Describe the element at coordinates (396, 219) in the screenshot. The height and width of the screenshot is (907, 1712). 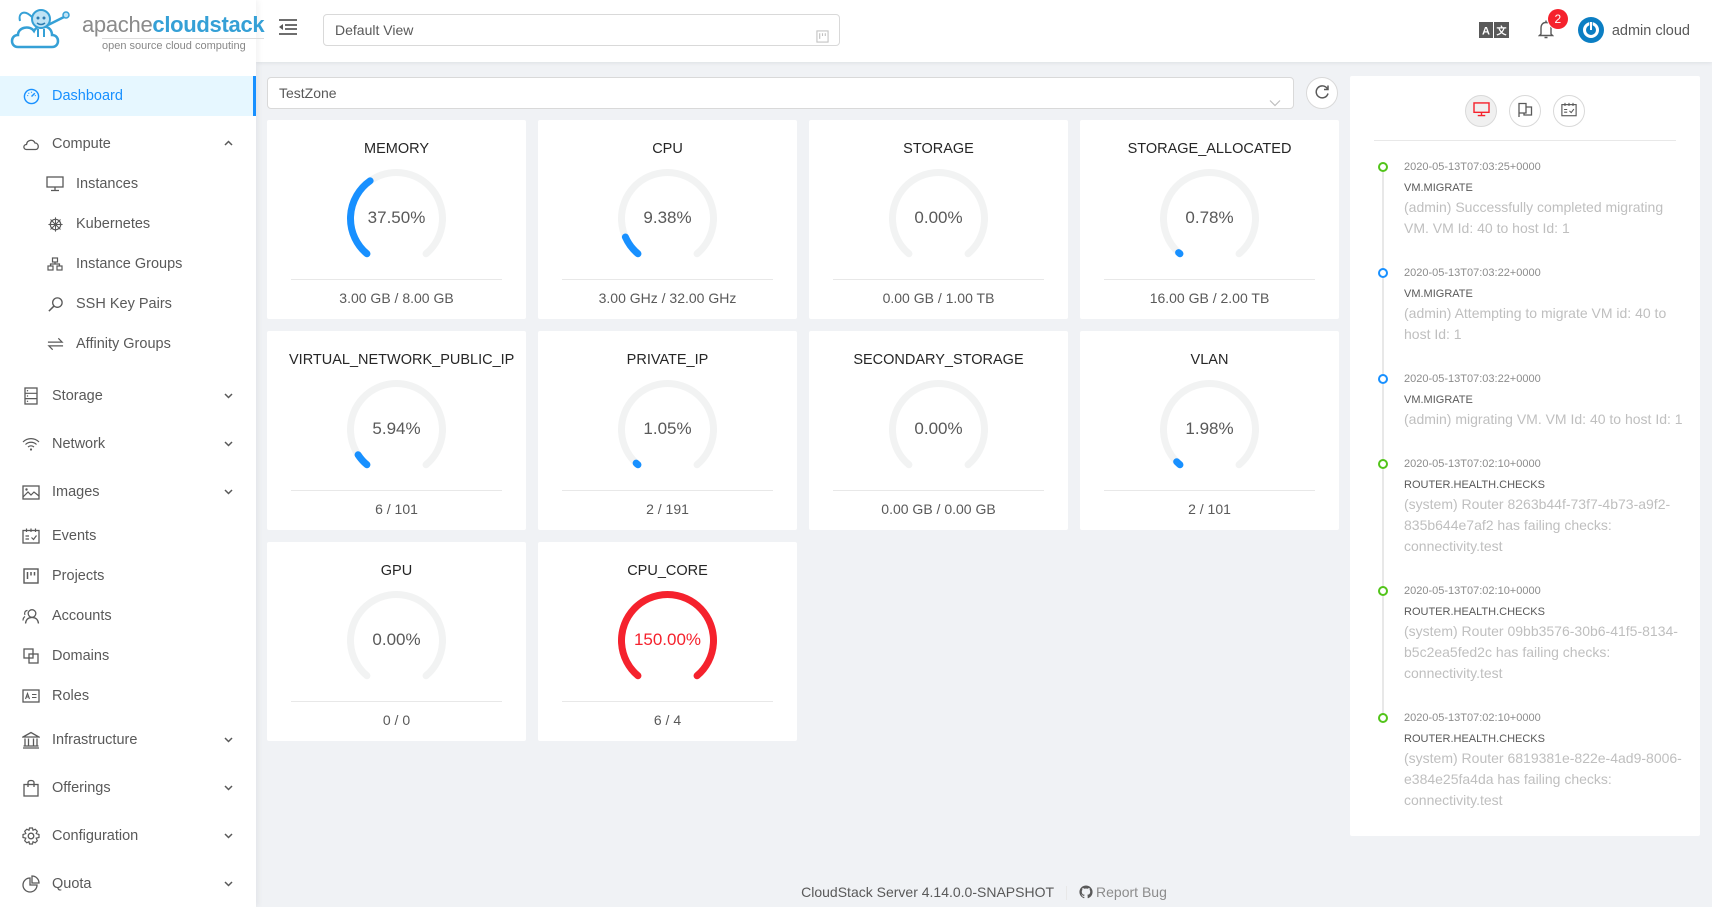
I see `capacity-card: MEMORY 37.50% 3.00 GB / 8.00 GB` at that location.